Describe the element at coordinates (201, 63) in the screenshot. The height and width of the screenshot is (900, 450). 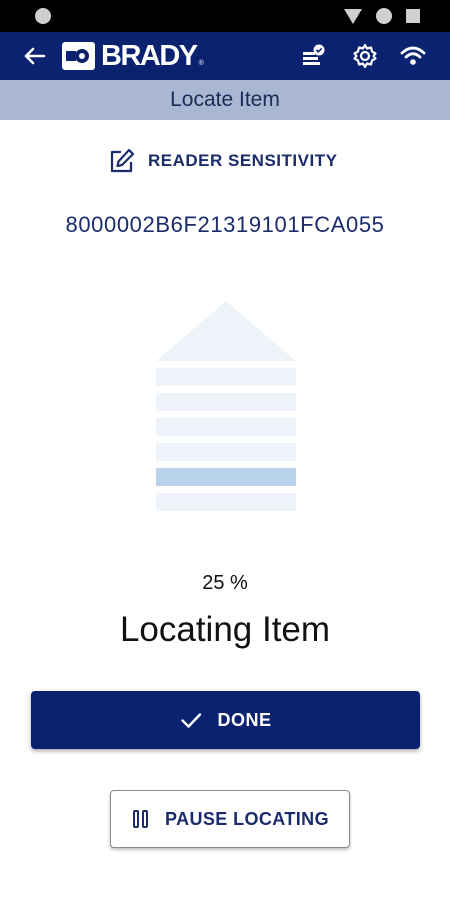
I see `trademark-mark: ®` at that location.